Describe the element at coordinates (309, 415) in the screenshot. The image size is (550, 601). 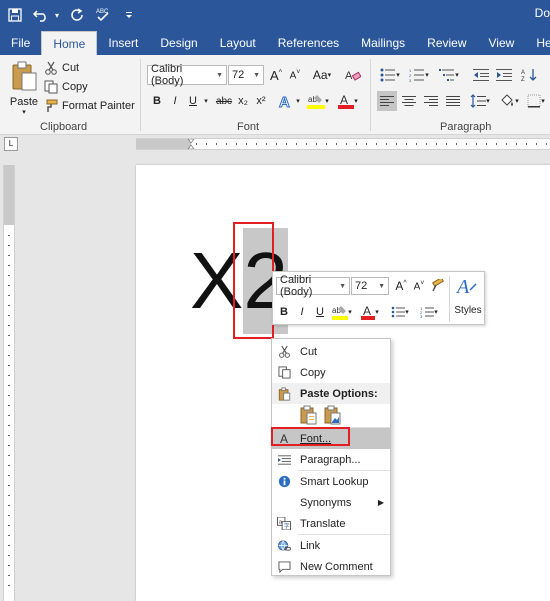
I see `paste-keep-source-button` at that location.